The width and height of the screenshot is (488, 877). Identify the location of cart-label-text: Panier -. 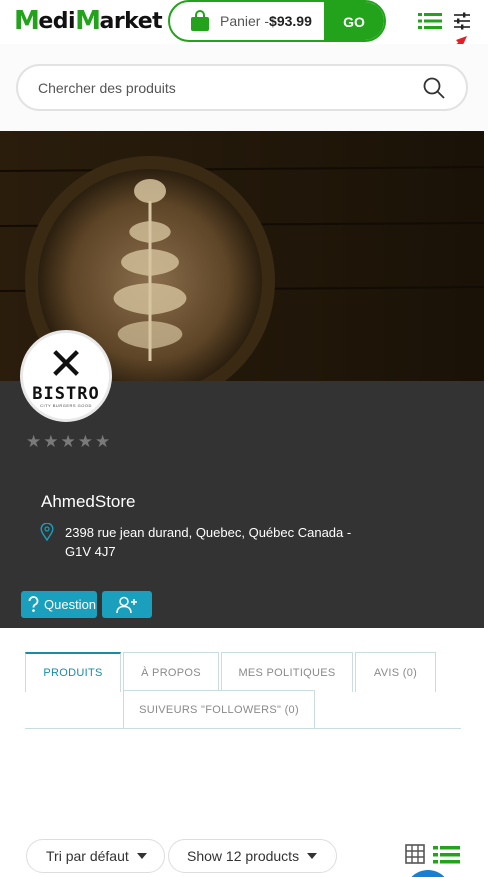
(245, 21).